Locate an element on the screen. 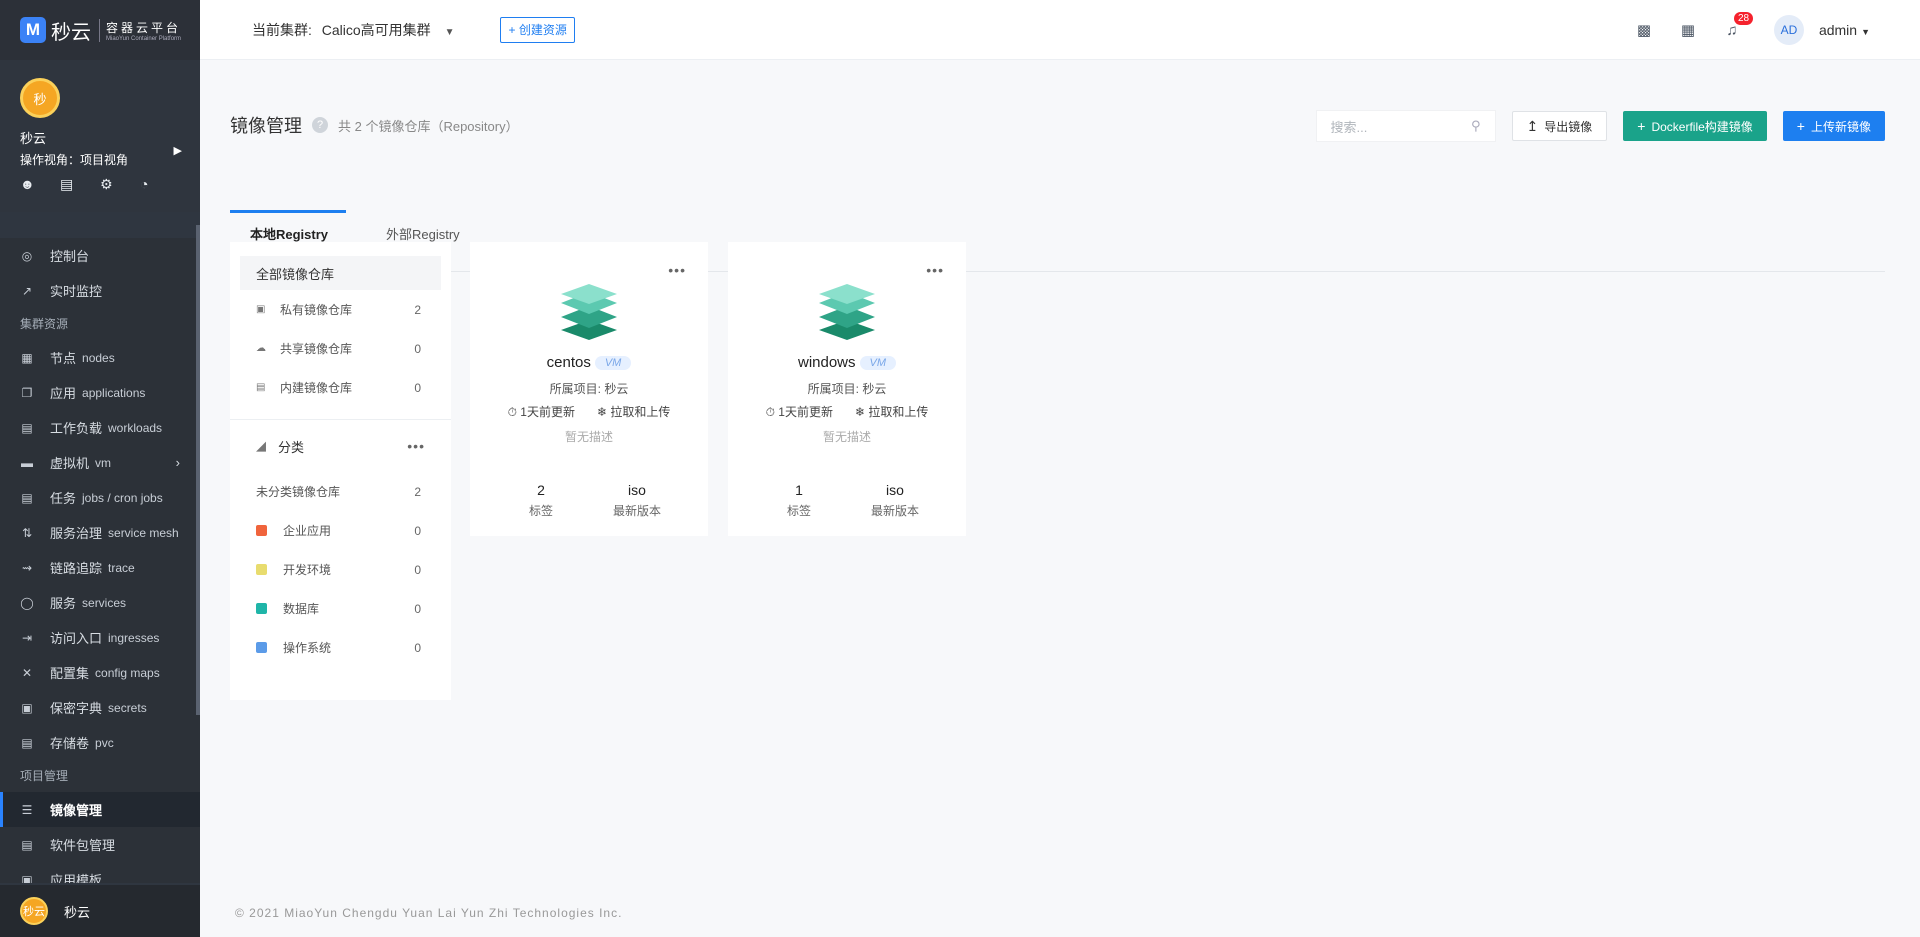 The height and width of the screenshot is (937, 1920). brand-subtitle-en: MiaoYun Container Platform is located at coordinates (144, 38).